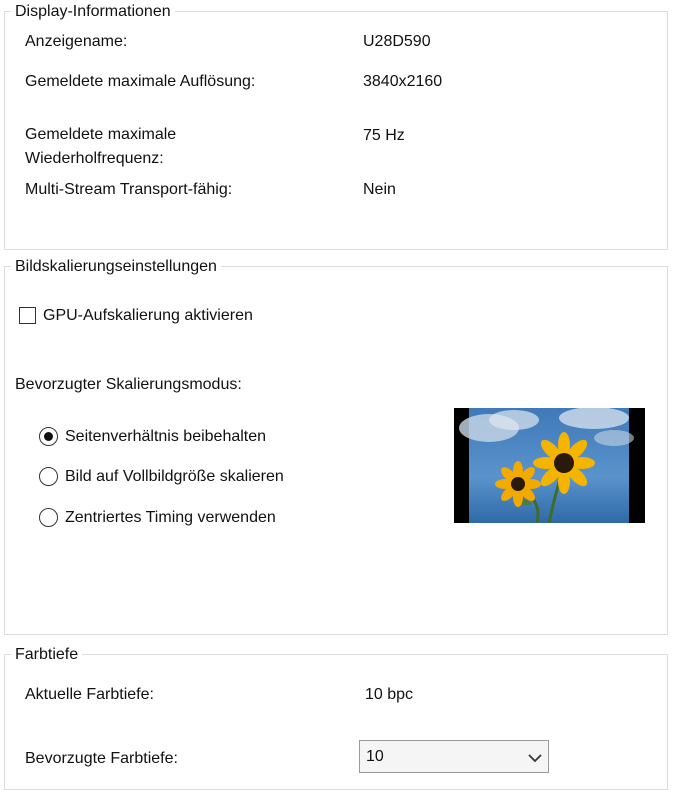 The image size is (675, 795). What do you see at coordinates (93, 12) in the screenshot?
I see `display-info-legend: Display-Informationen` at bounding box center [93, 12].